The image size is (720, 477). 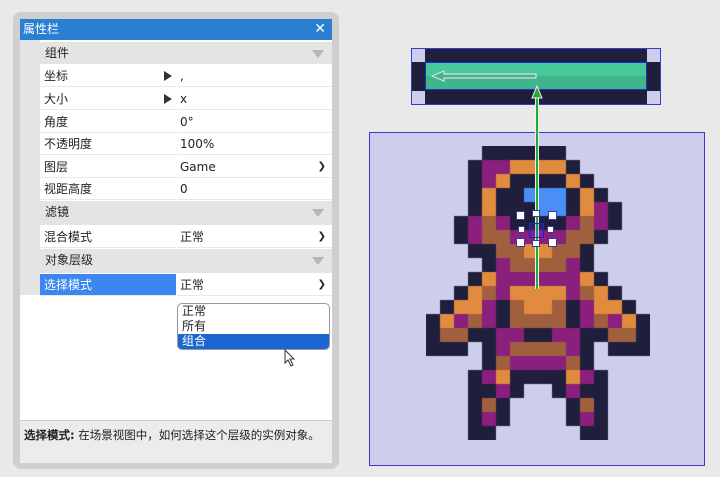 I want to click on section-label: 对象层级, so click(x=69, y=260).